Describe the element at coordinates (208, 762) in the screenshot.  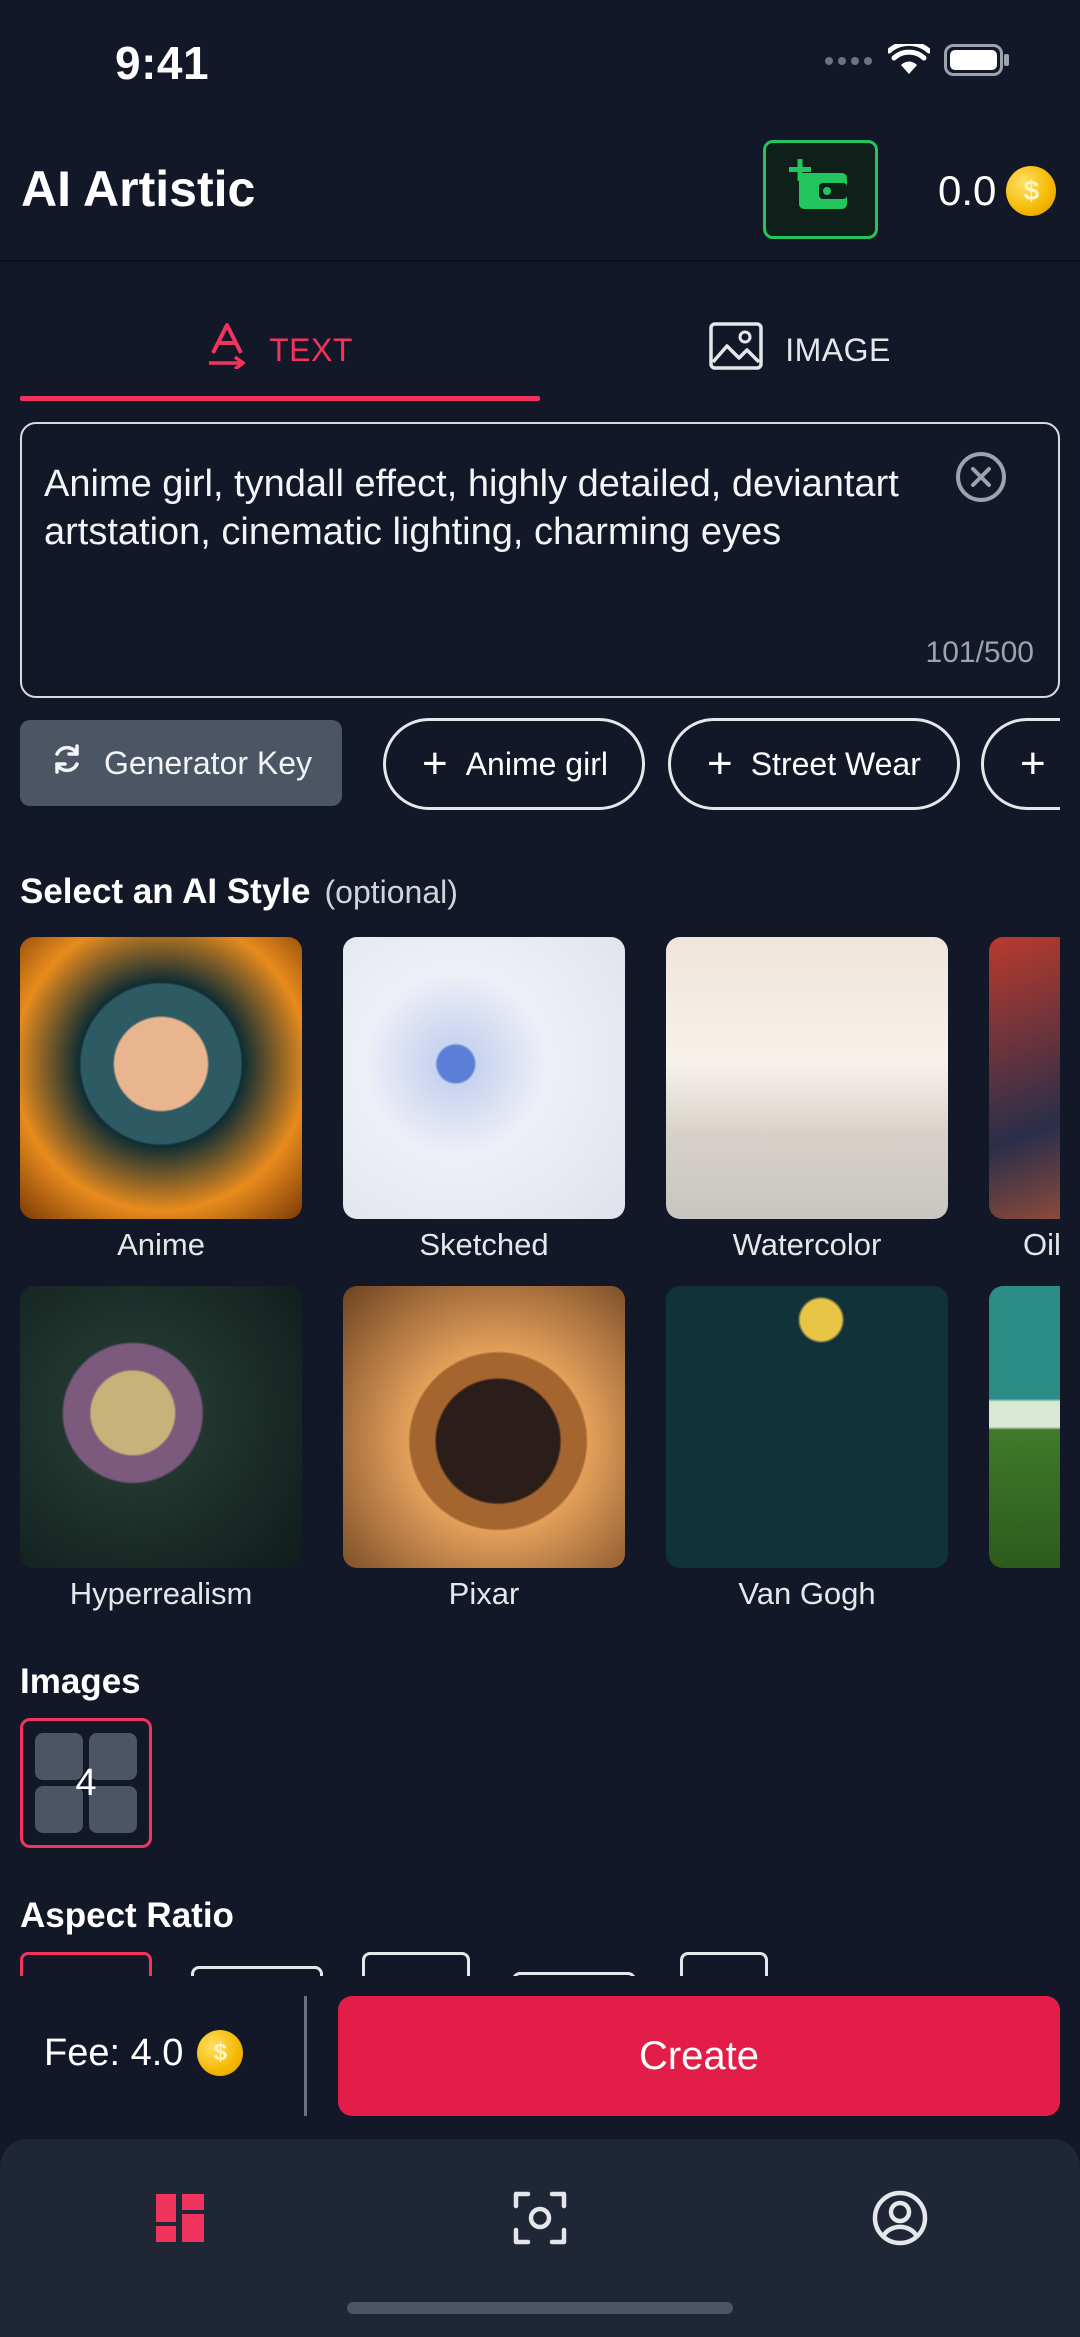
I see `generator-key-label: Generator Key` at that location.